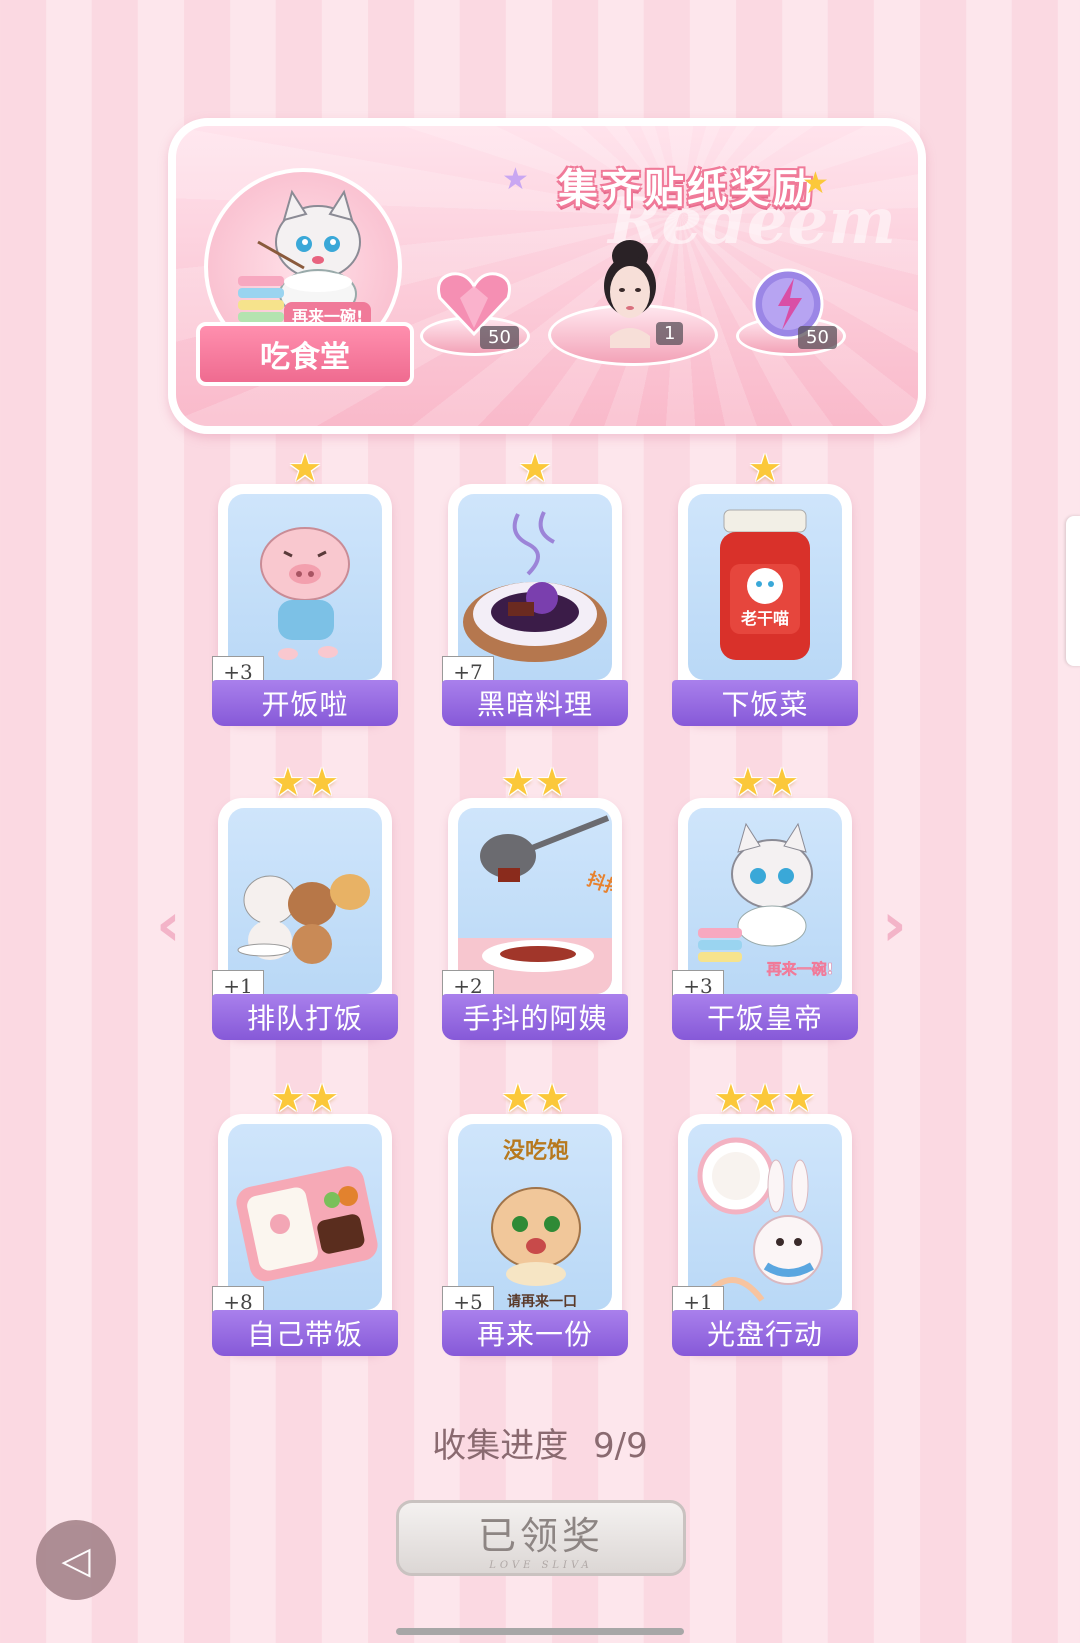  I want to click on side-drawer-tab, so click(1073, 591).